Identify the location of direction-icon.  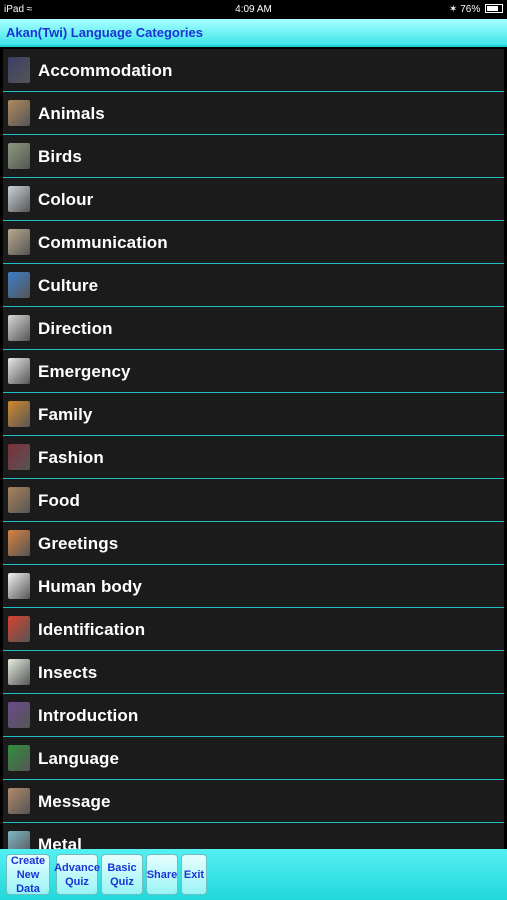
(19, 328).